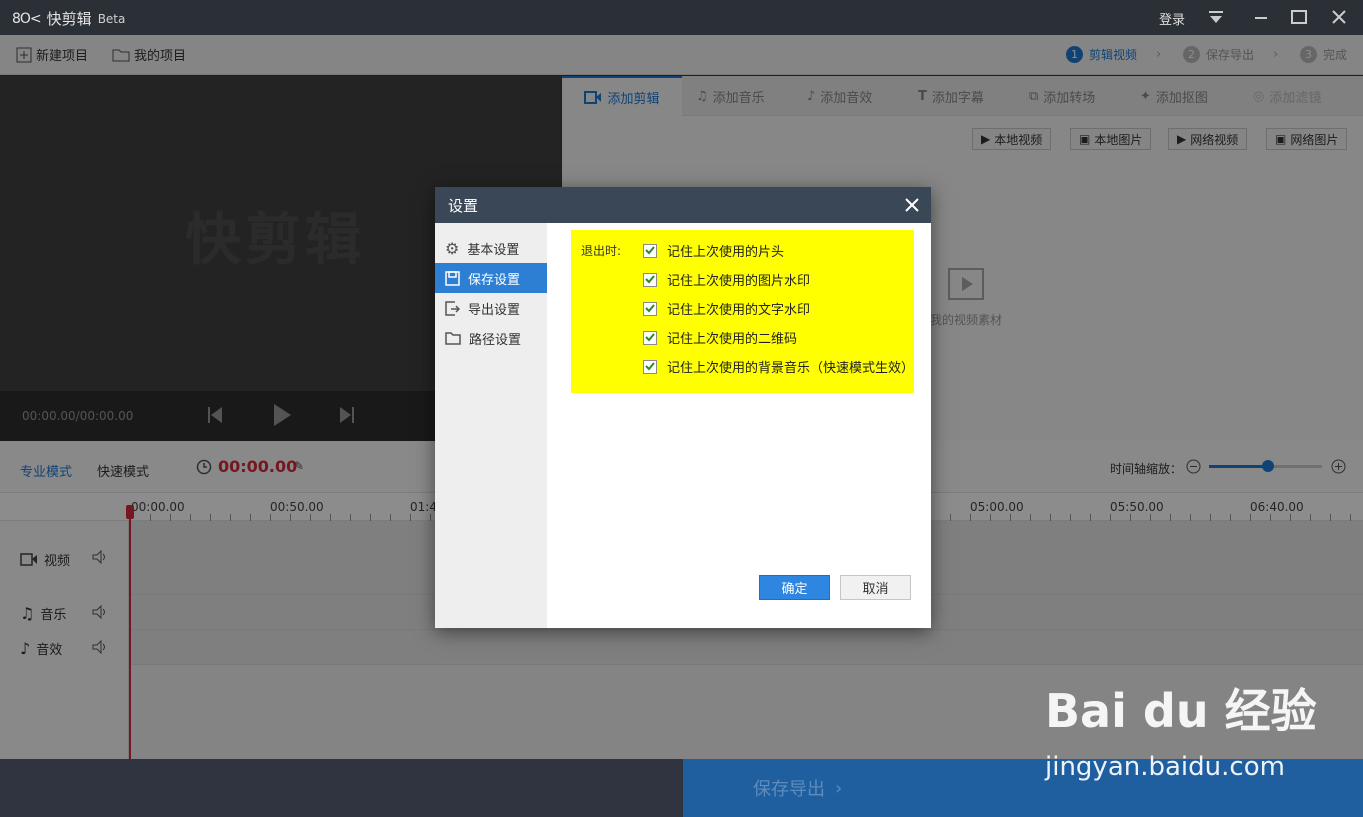 This screenshot has height=817, width=1363. Describe the element at coordinates (494, 310) in the screenshot. I see `sidebar-label: 导出设置` at that location.